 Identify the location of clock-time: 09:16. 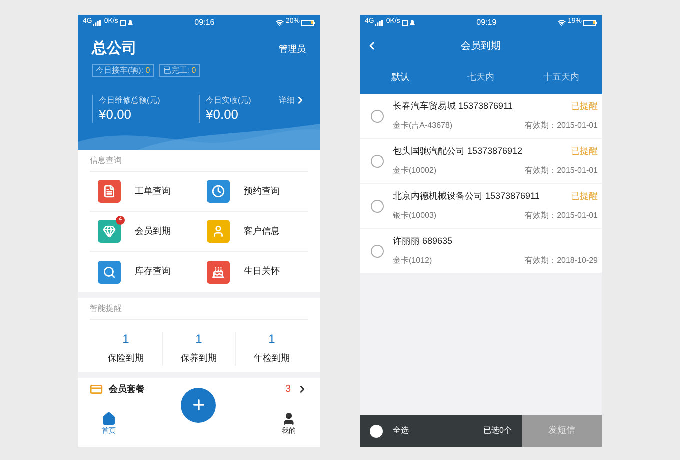
(204, 22).